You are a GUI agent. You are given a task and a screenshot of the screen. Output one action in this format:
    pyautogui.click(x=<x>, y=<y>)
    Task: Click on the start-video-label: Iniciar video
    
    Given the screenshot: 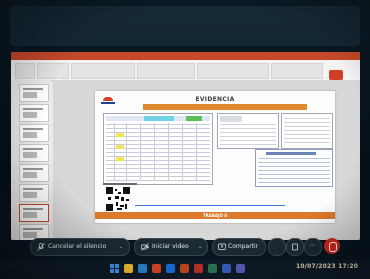 What is the action you would take?
    pyautogui.click(x=170, y=246)
    